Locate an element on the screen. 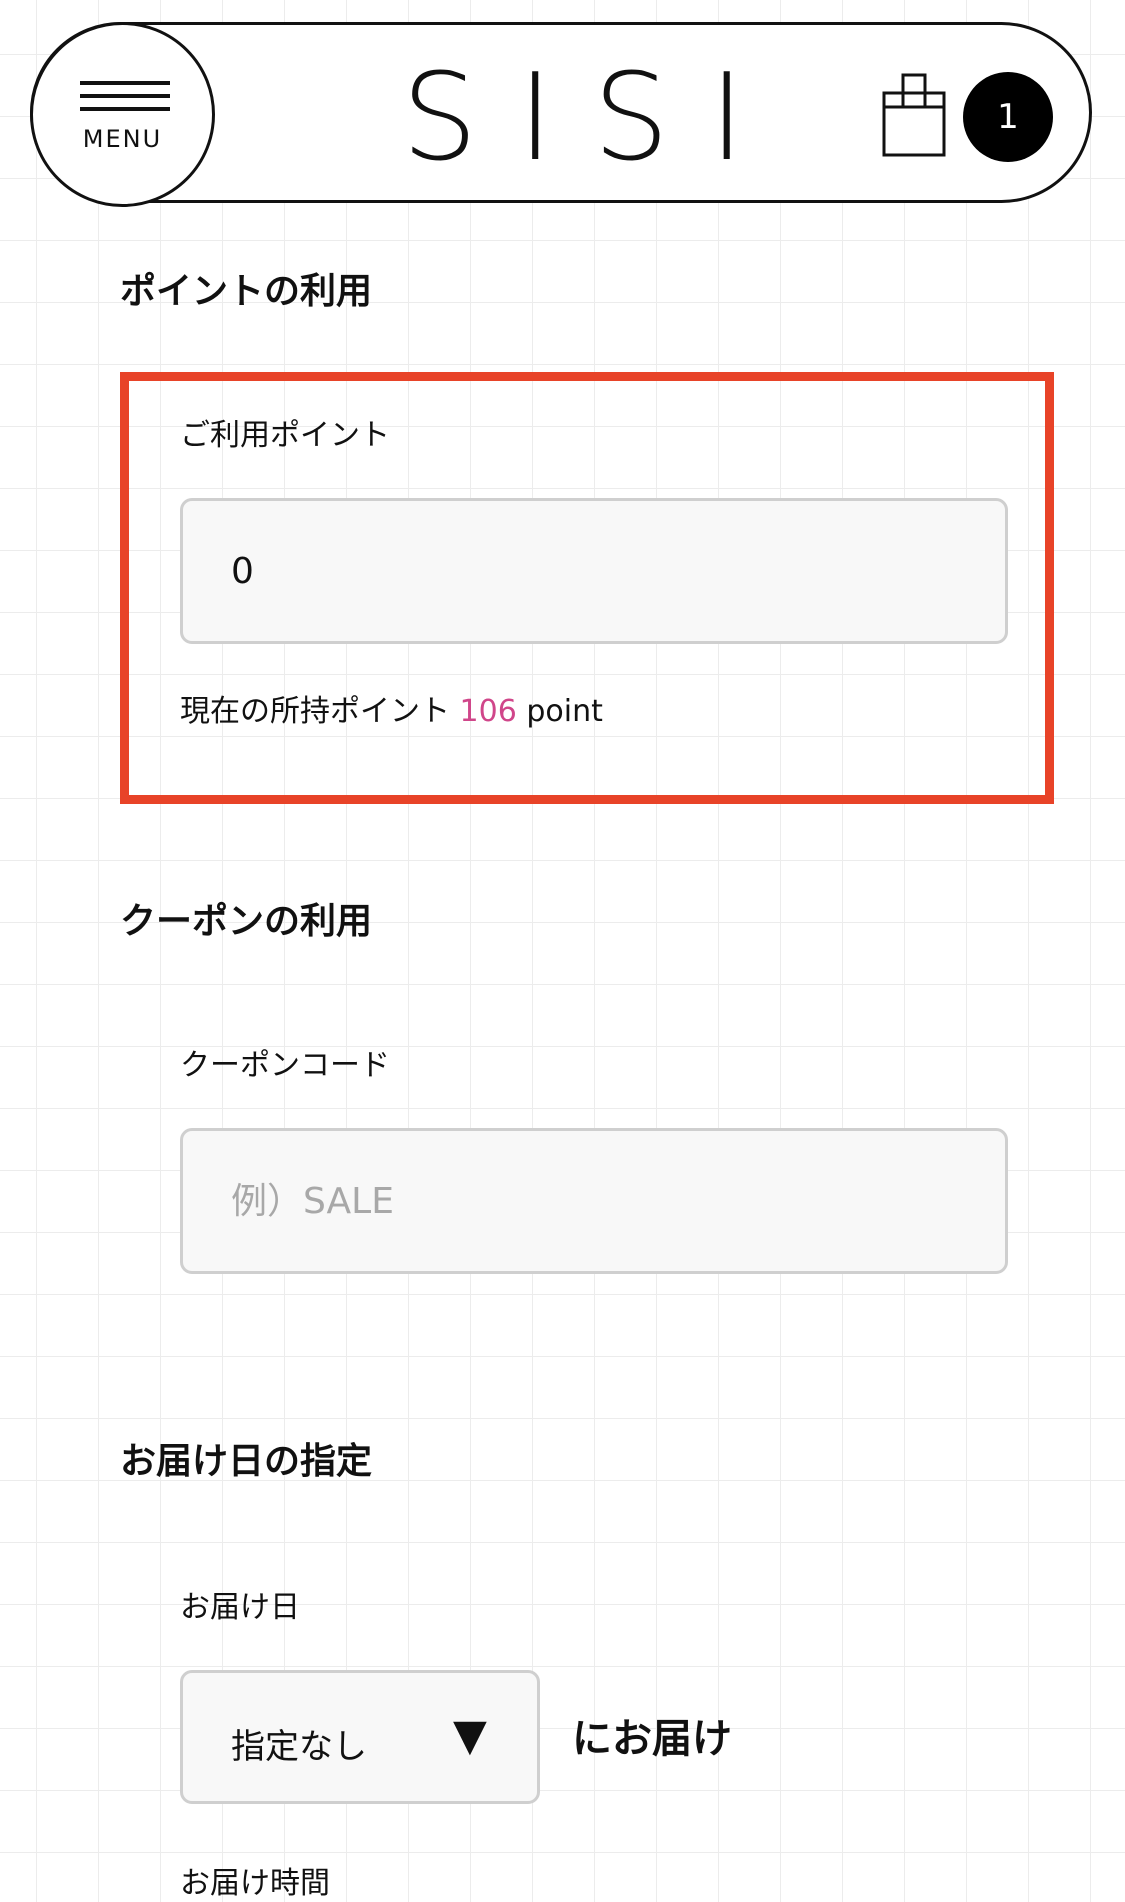 The image size is (1125, 1902). delivery-date-label: お届け日 is located at coordinates (240, 1607).